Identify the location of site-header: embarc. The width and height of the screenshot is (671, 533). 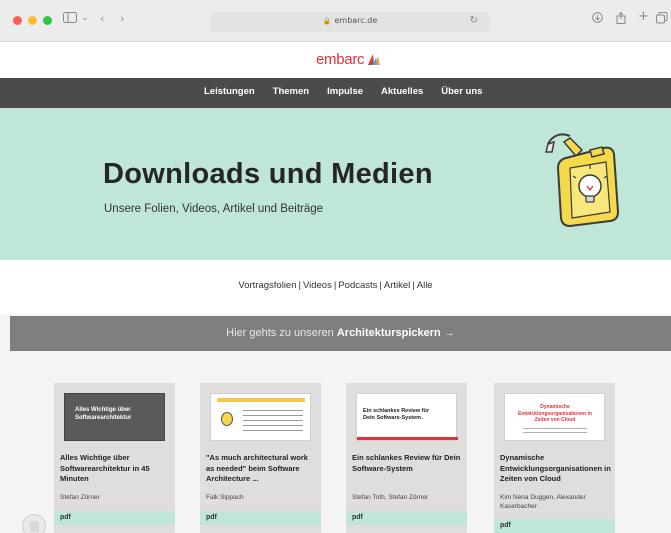
(335, 60).